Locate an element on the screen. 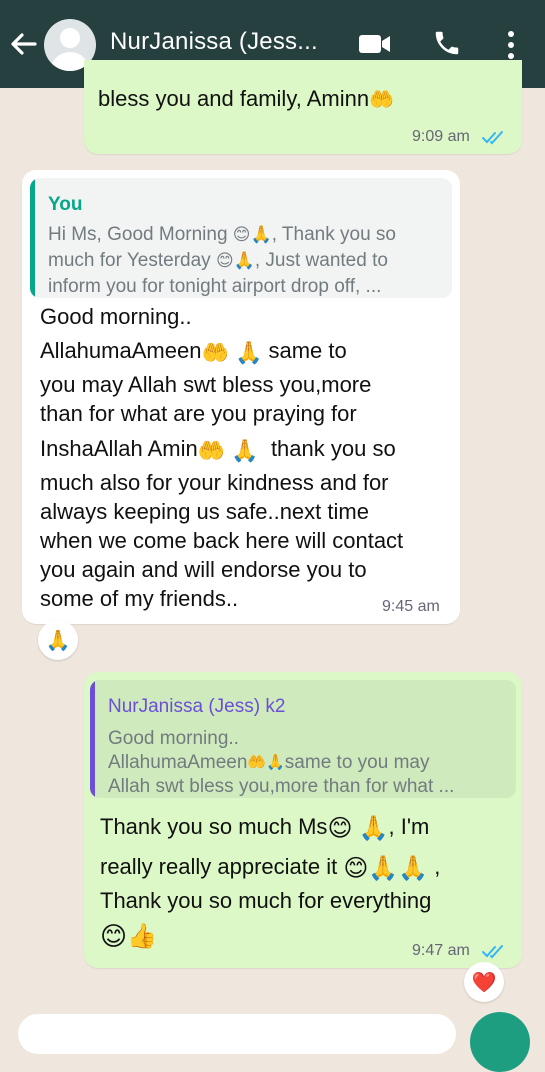 The height and width of the screenshot is (1072, 545). message-text: AllahumaAmeen is located at coordinates (121, 350).